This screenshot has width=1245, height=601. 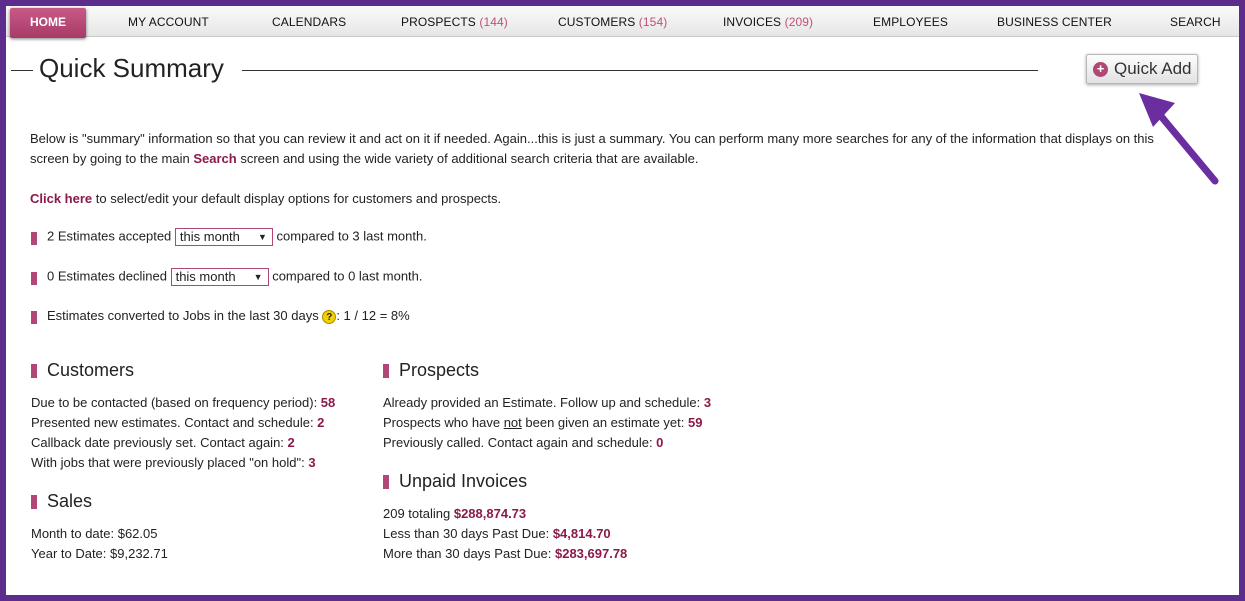 I want to click on sales-year-row: Year to Date: $9,232.71, so click(x=99, y=553).